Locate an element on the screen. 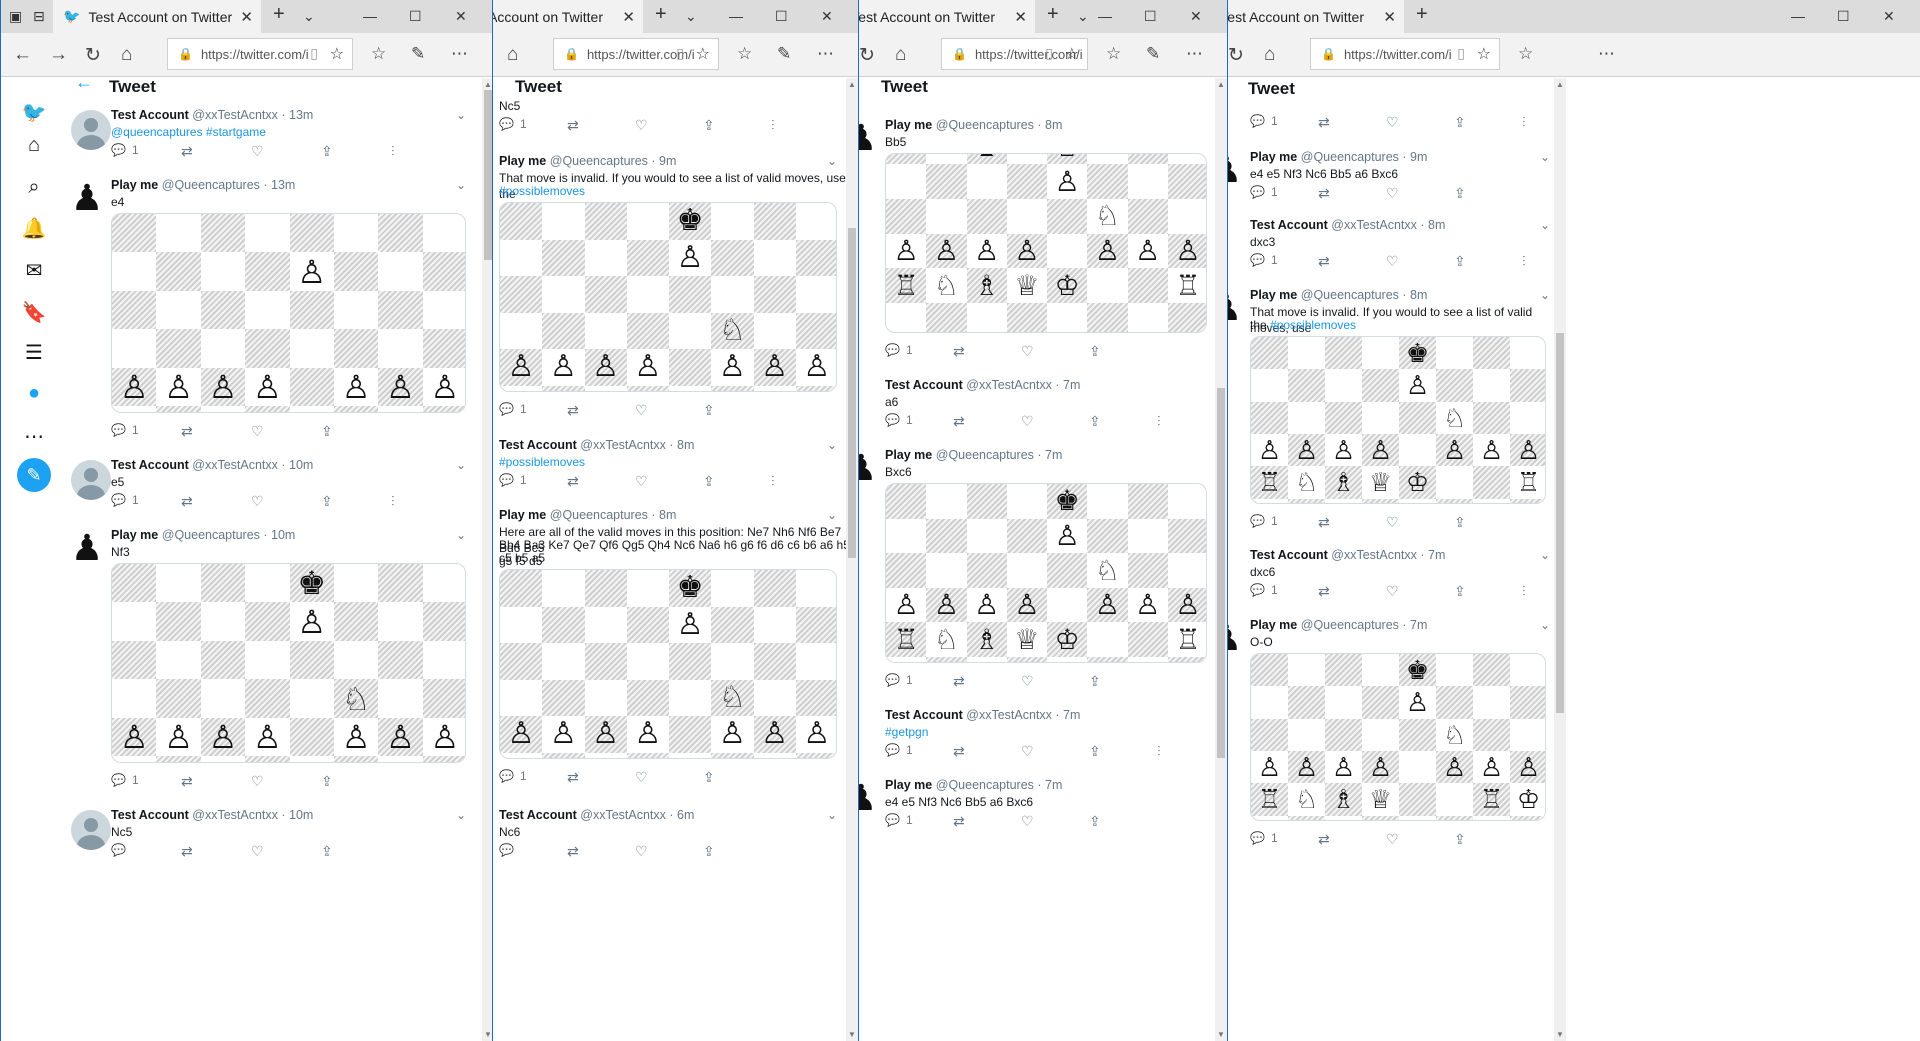 The image size is (1920, 1041). author-handle: @Queencaptures · 13m is located at coordinates (229, 185).